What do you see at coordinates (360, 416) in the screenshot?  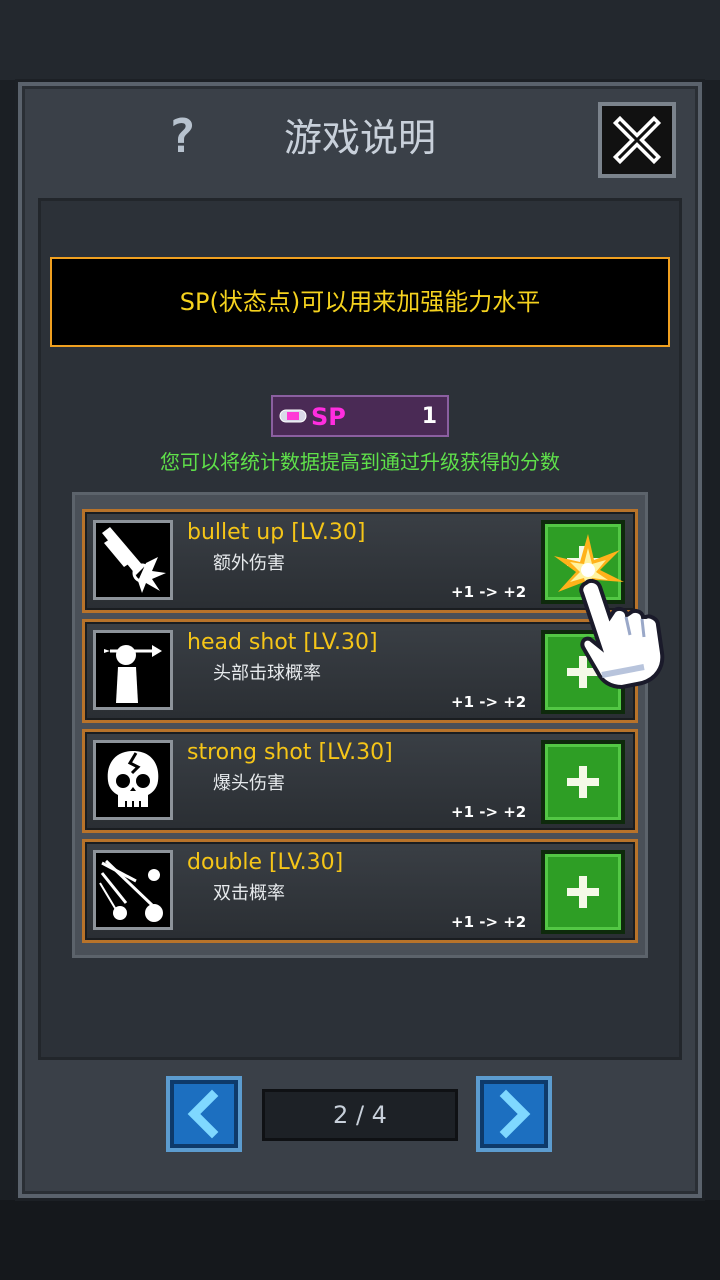 I see `sp-counter: SP 1` at bounding box center [360, 416].